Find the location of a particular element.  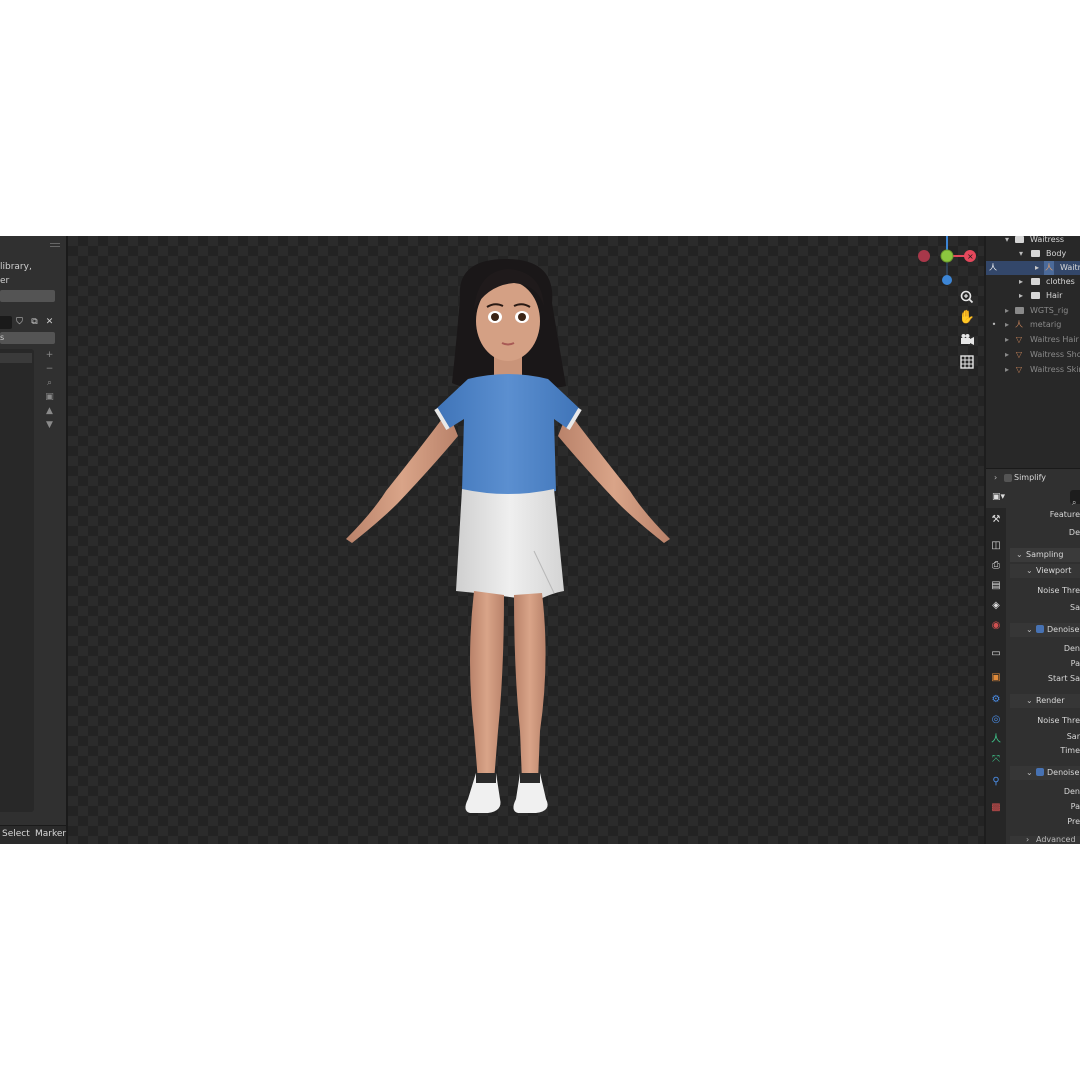

hand-pan-icon: ✋ is located at coordinates (967, 318).